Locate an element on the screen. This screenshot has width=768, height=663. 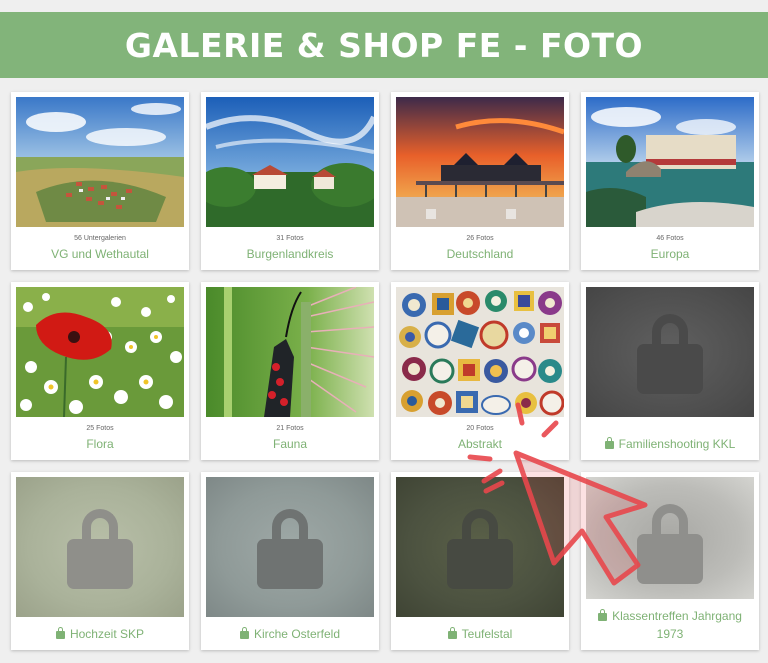
gallery-title: Deutschland is located at coordinates (480, 254).